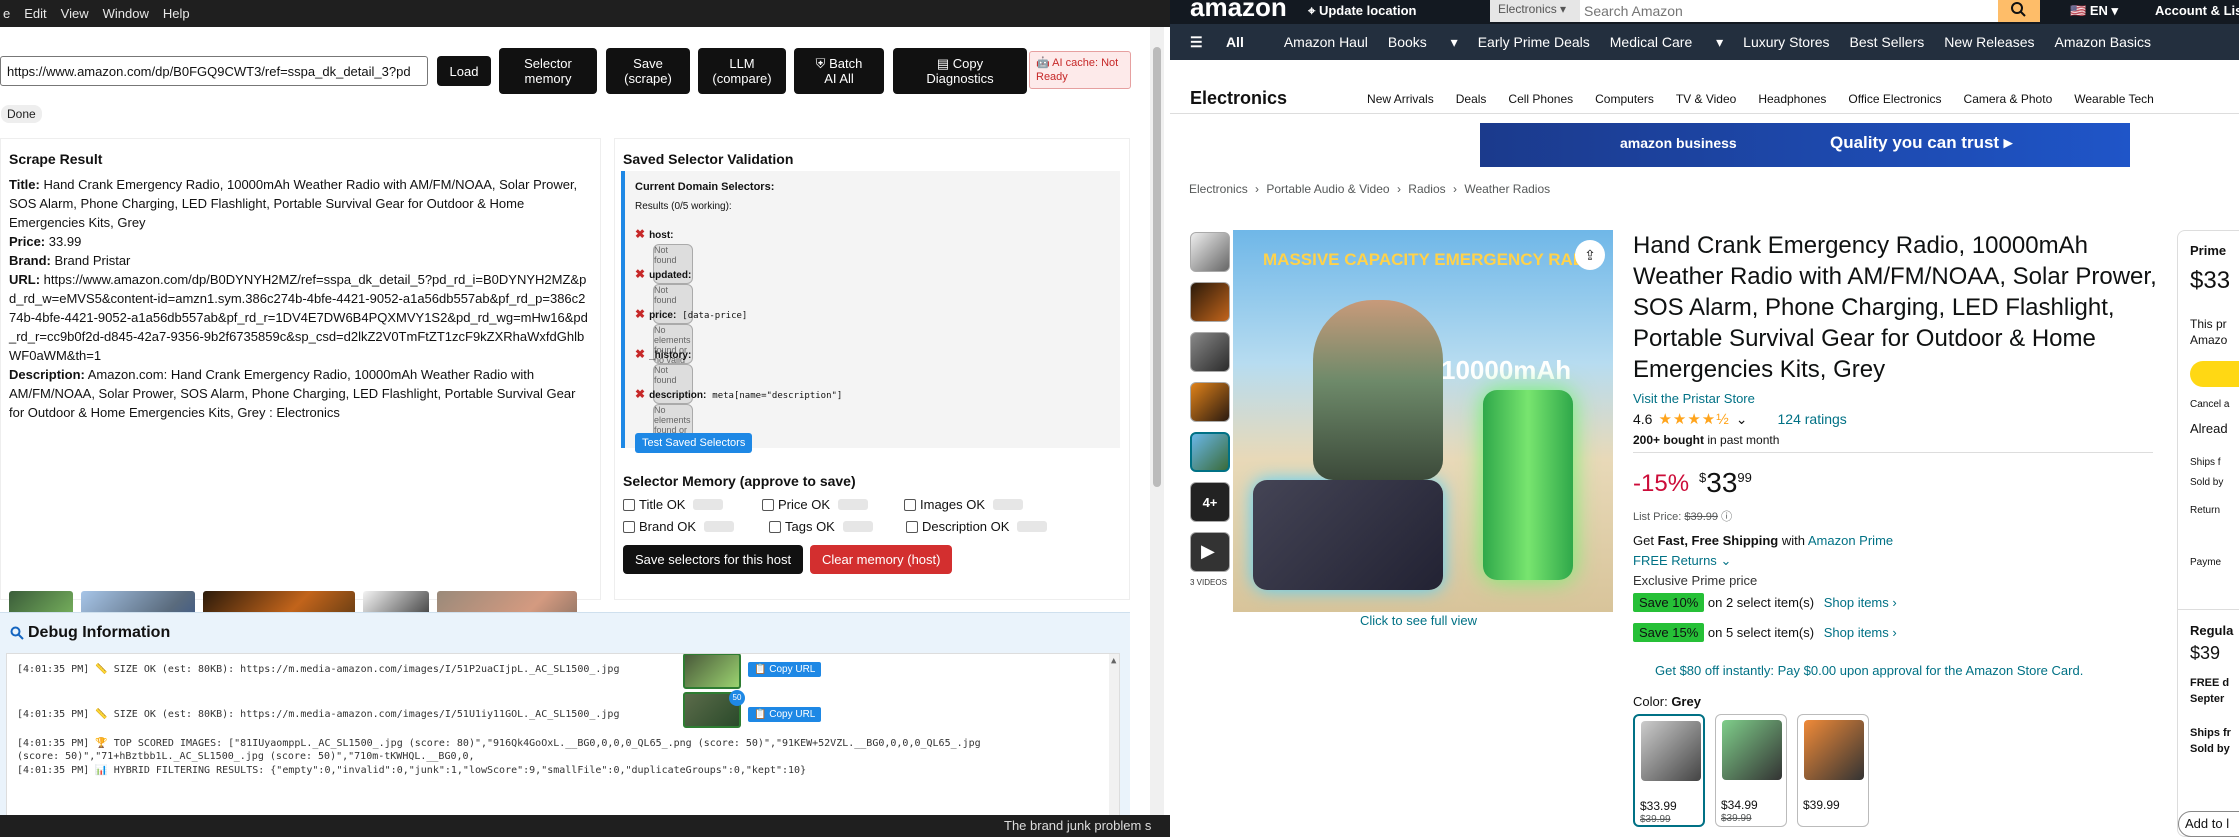 This screenshot has height=837, width=2239. Describe the element at coordinates (1693, 419) in the screenshot. I see `star-rating-icon: ★★★★½` at that location.